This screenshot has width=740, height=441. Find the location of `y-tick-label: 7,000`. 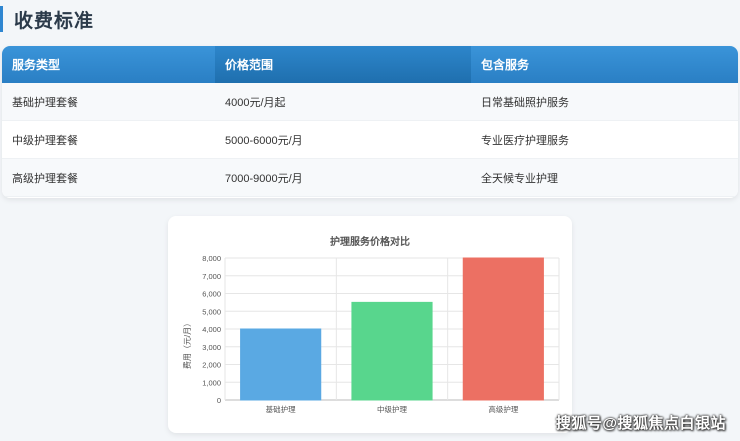

y-tick-label: 7,000 is located at coordinates (211, 276).